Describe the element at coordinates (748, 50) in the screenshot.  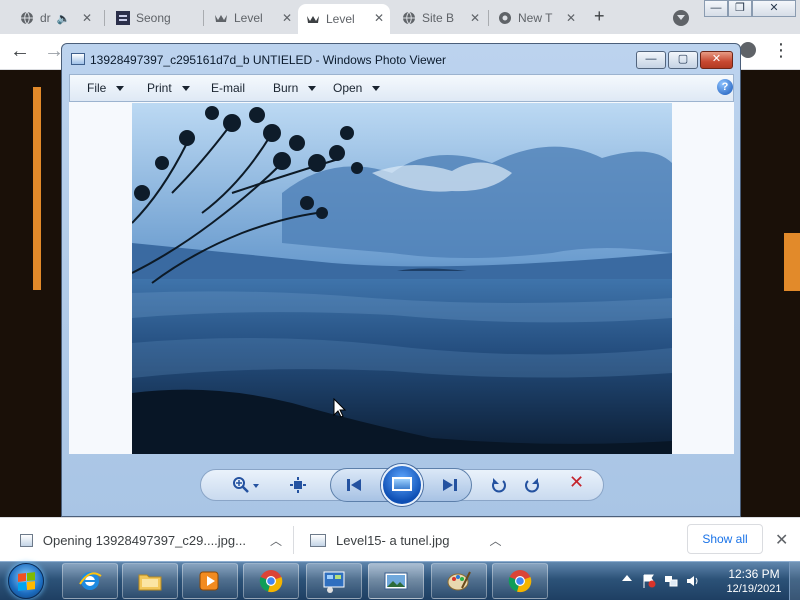
I see `profile-icon` at that location.